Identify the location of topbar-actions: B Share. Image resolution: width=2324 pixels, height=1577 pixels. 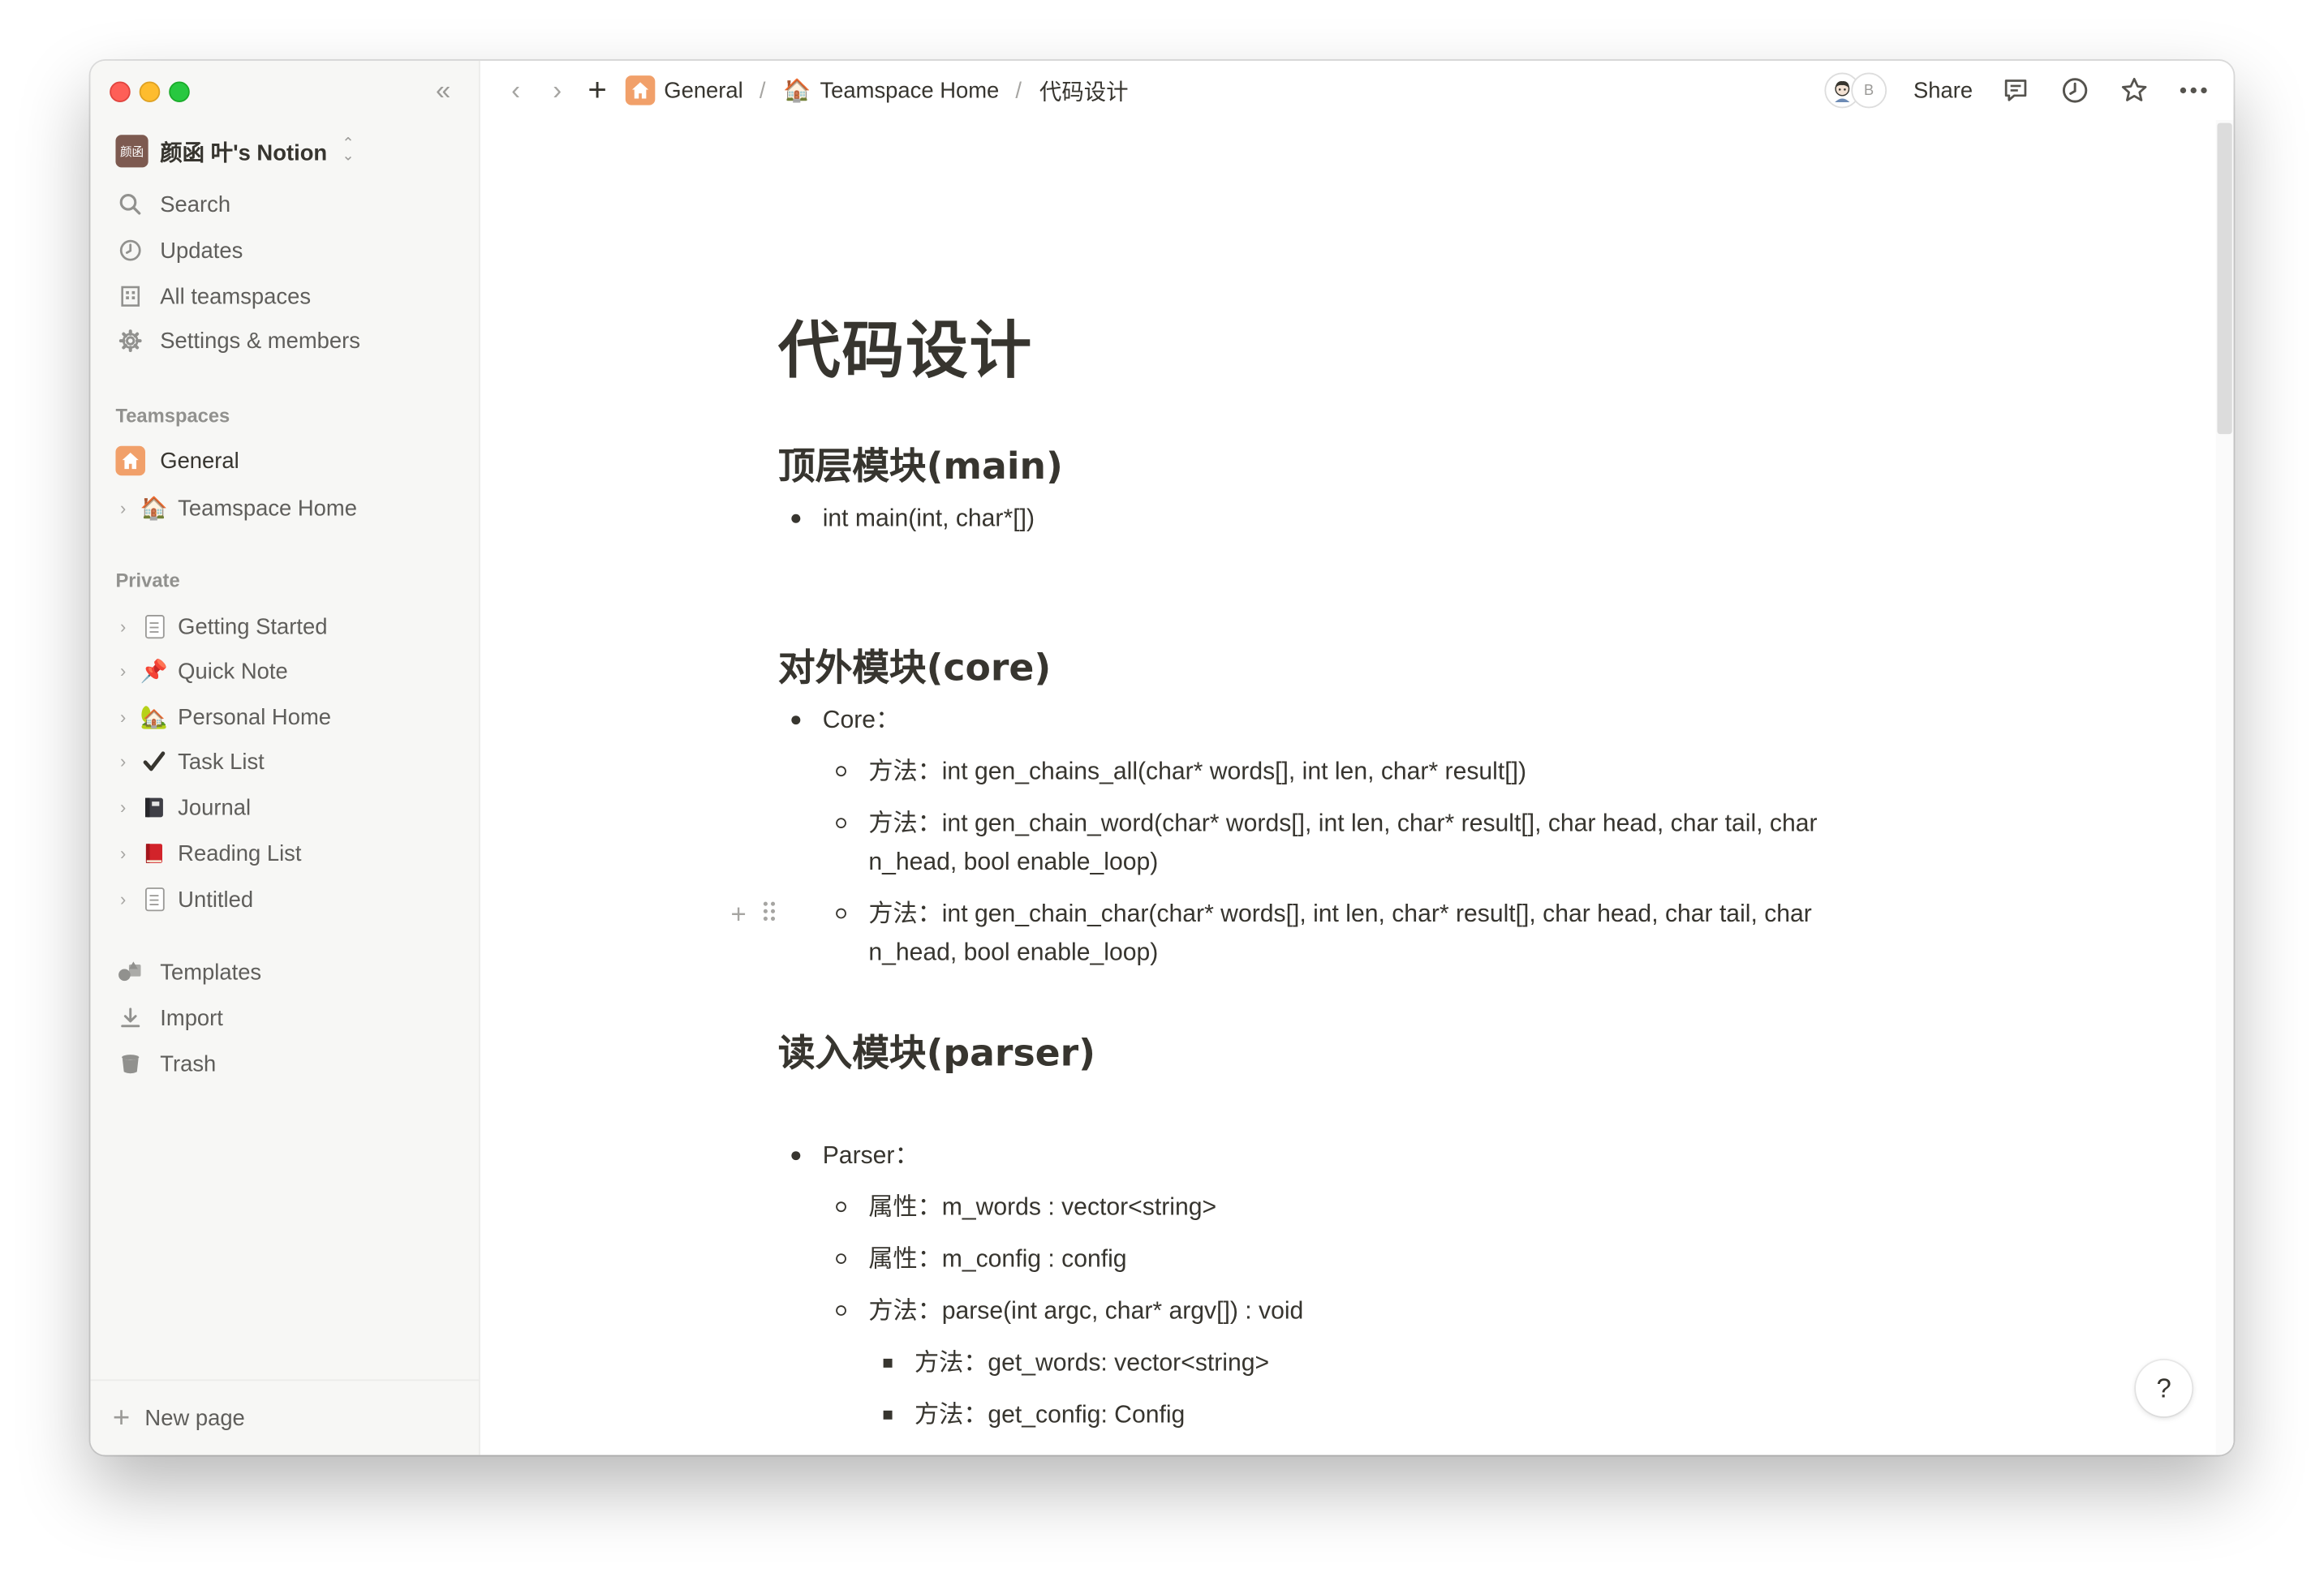
(2017, 90).